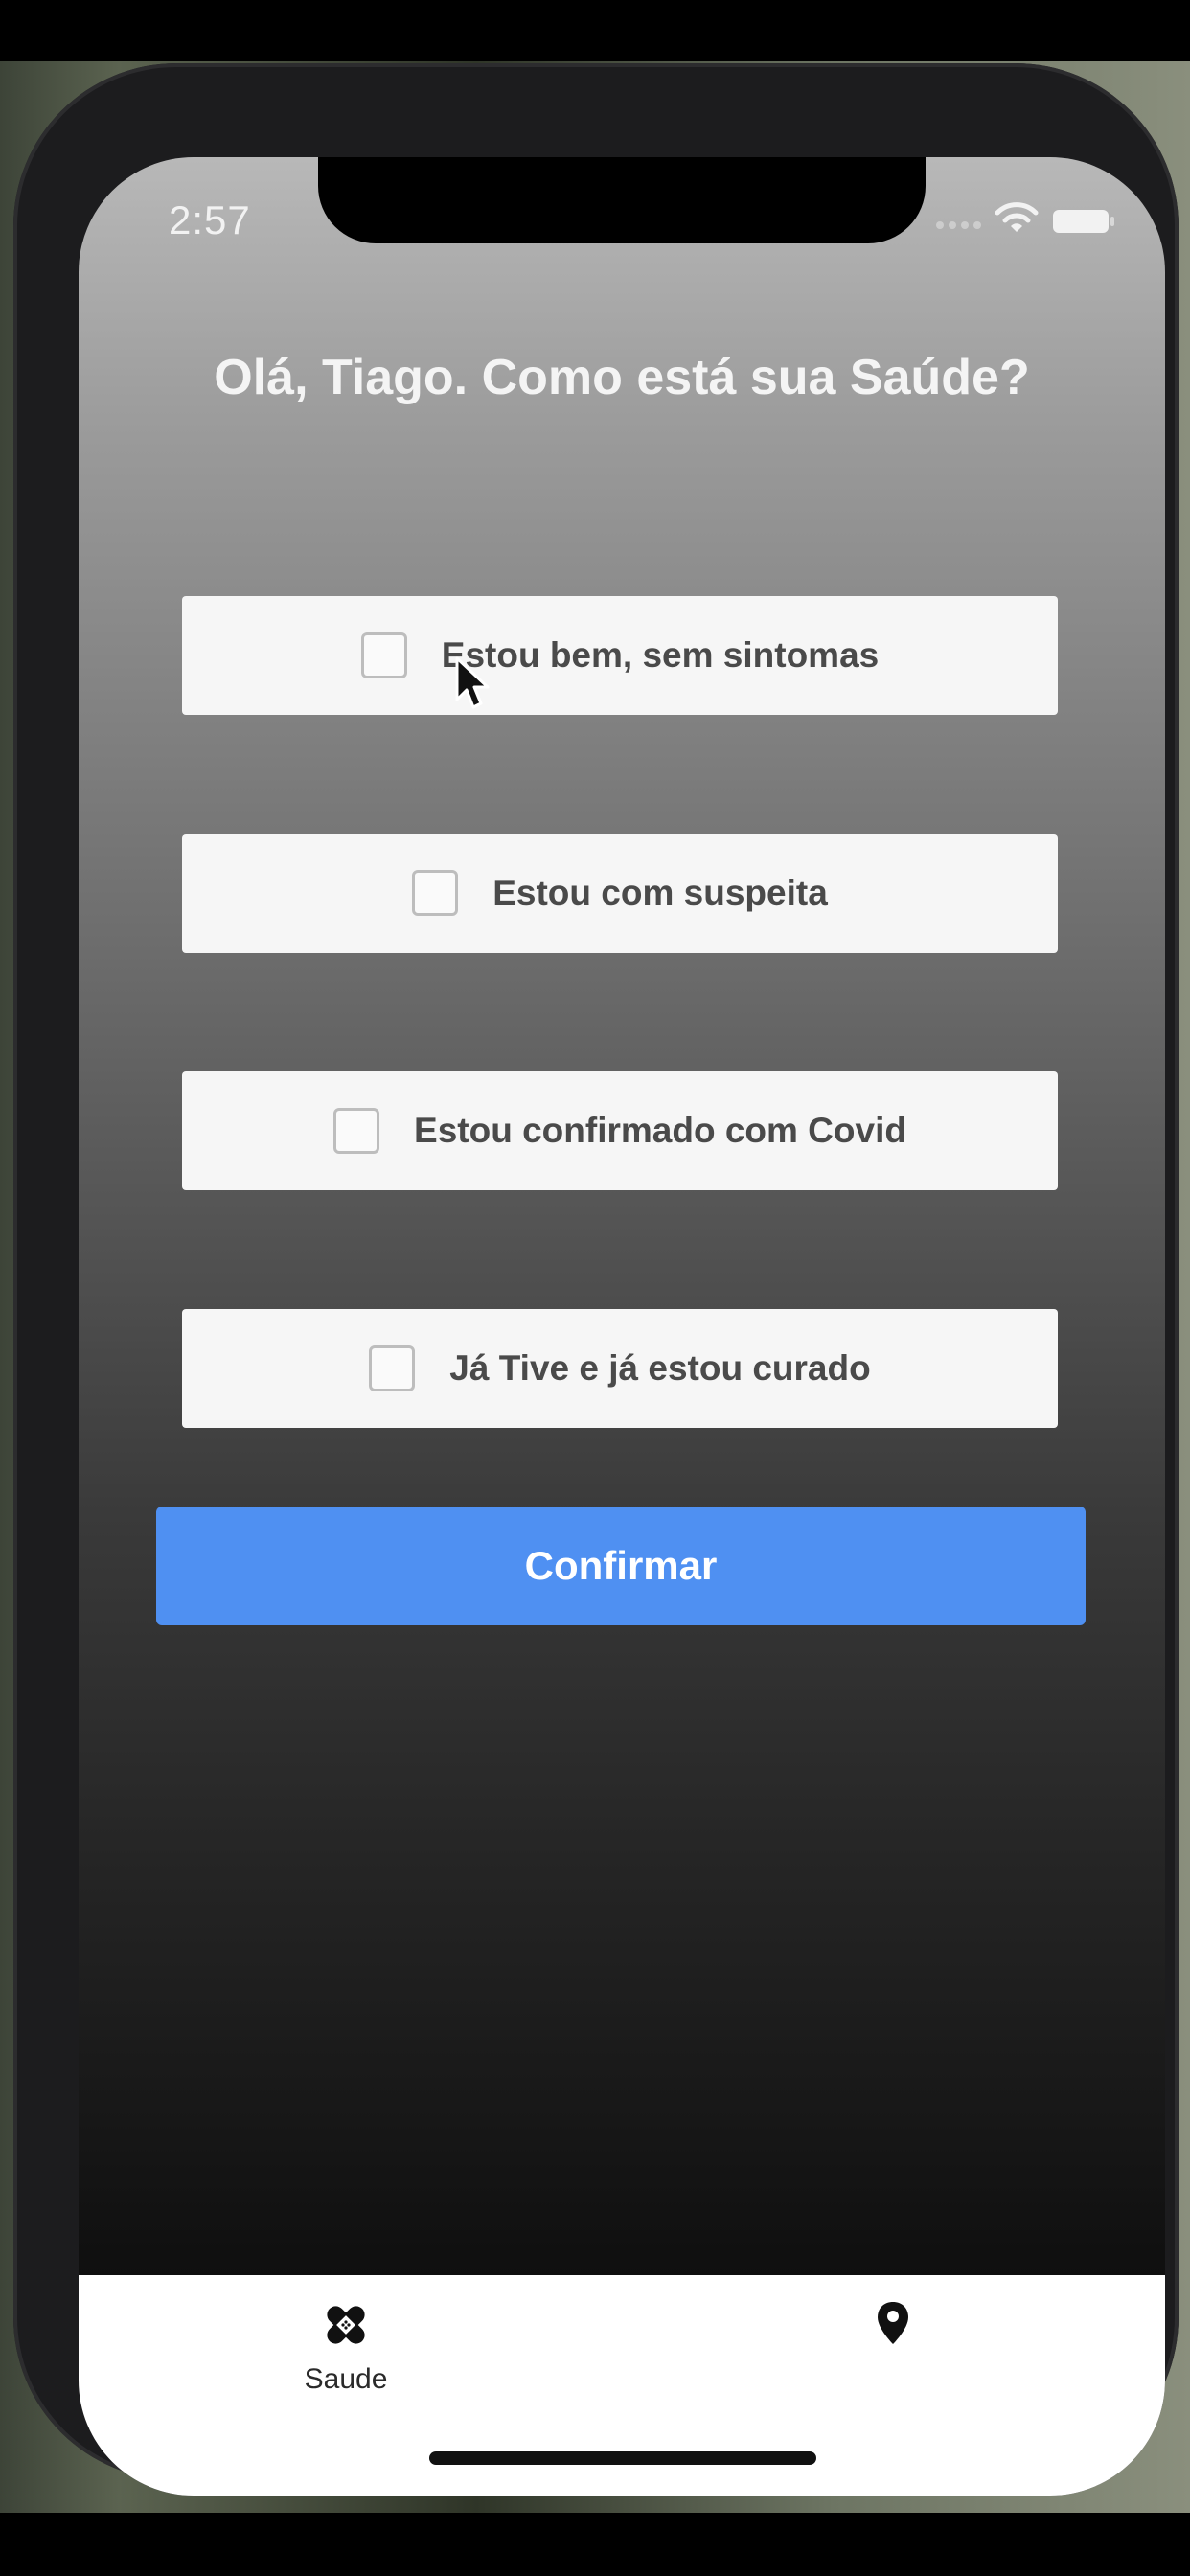  I want to click on option-confirmed-covid: Estou confirmado com Covid, so click(620, 1130).